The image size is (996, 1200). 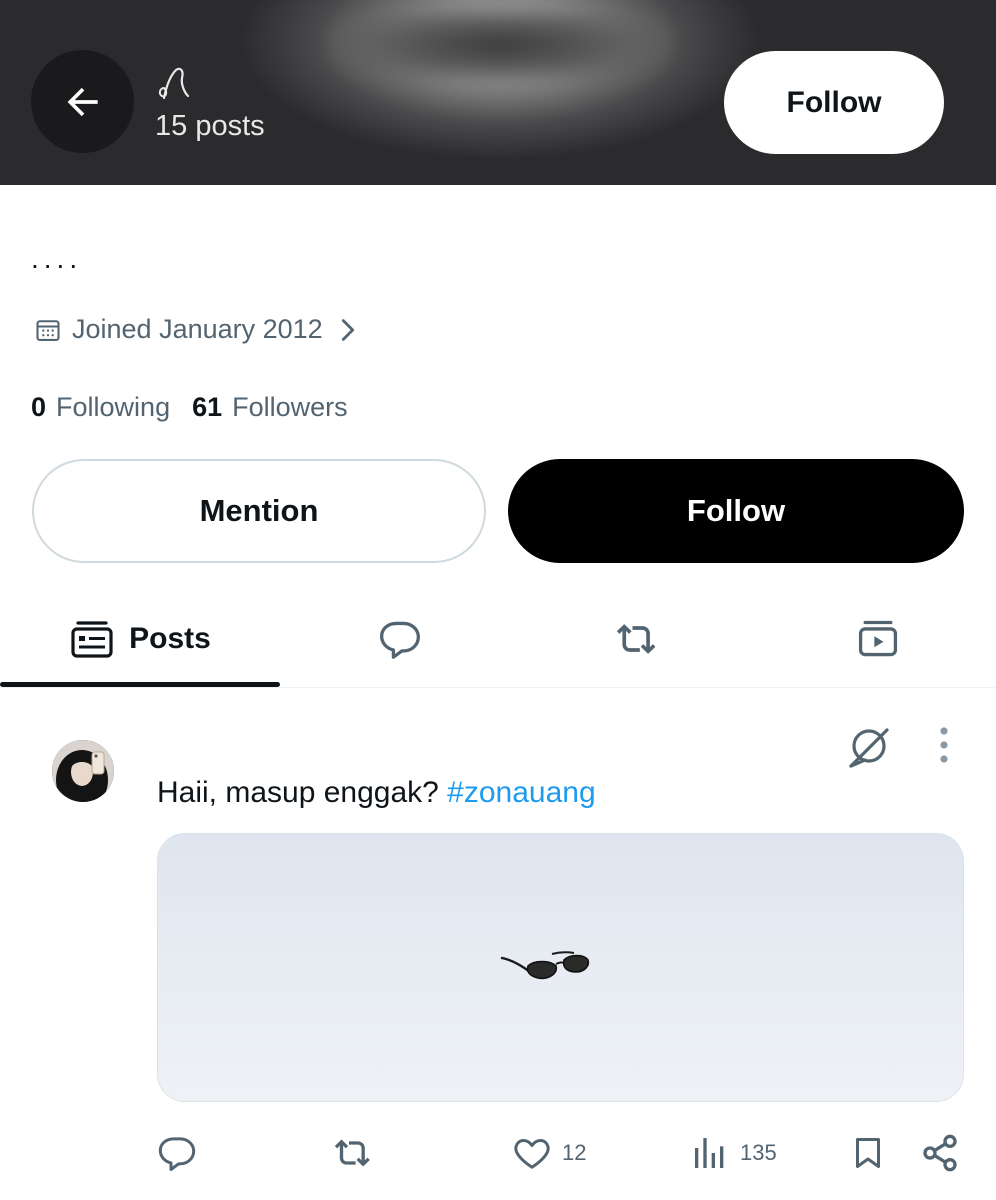 What do you see at coordinates (83, 771) in the screenshot?
I see `avatar` at bounding box center [83, 771].